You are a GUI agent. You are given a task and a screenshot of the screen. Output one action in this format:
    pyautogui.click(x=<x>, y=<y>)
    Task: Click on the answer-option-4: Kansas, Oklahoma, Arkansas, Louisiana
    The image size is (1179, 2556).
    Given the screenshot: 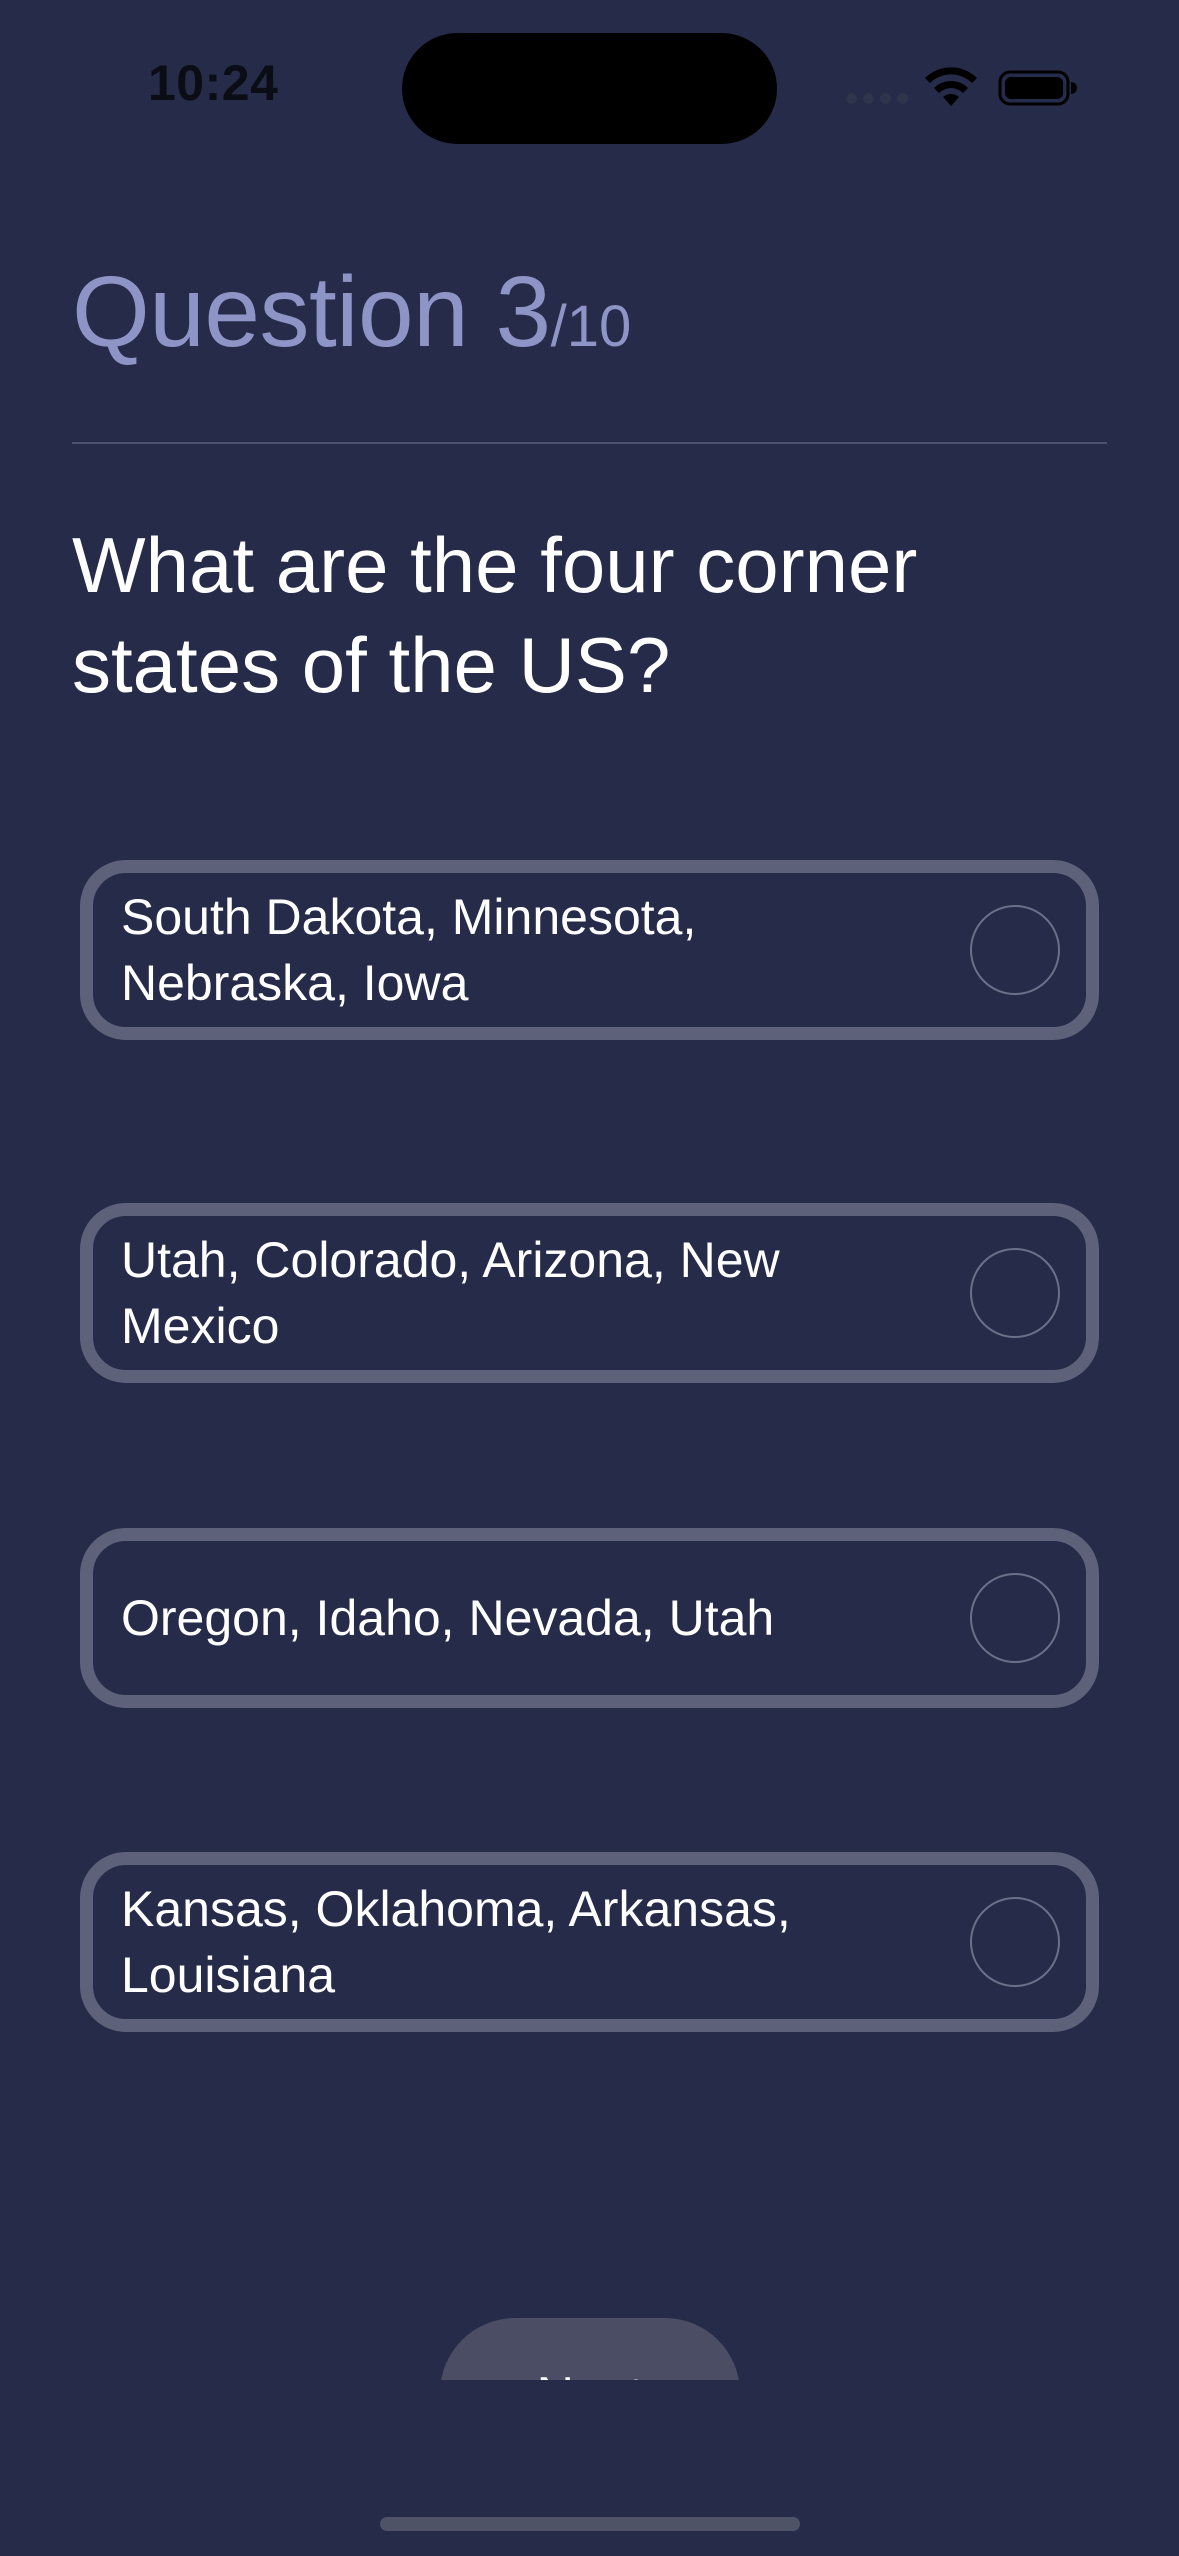 What is the action you would take?
    pyautogui.click(x=589, y=1942)
    